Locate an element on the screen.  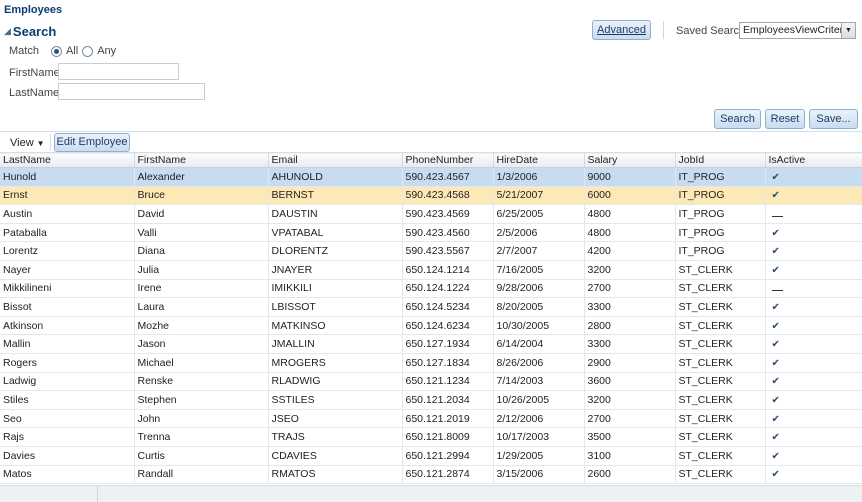
unchecked-icon is located at coordinates (777, 213).